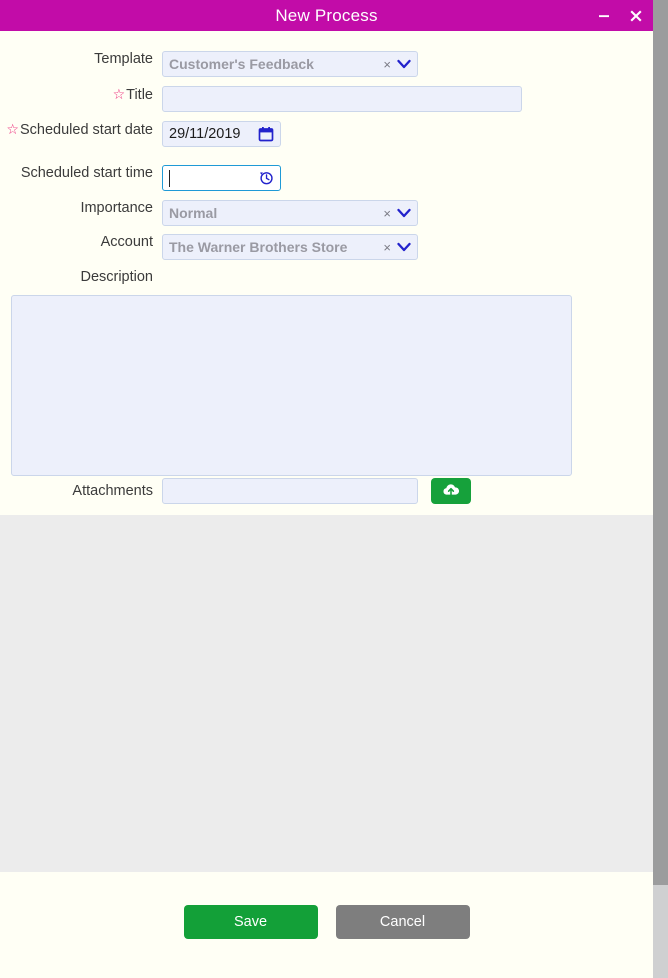 The image size is (668, 978). What do you see at coordinates (326, 134) in the screenshot?
I see `form-row-scheduled-start-date: ☆Scheduled start date 29/11/2019` at bounding box center [326, 134].